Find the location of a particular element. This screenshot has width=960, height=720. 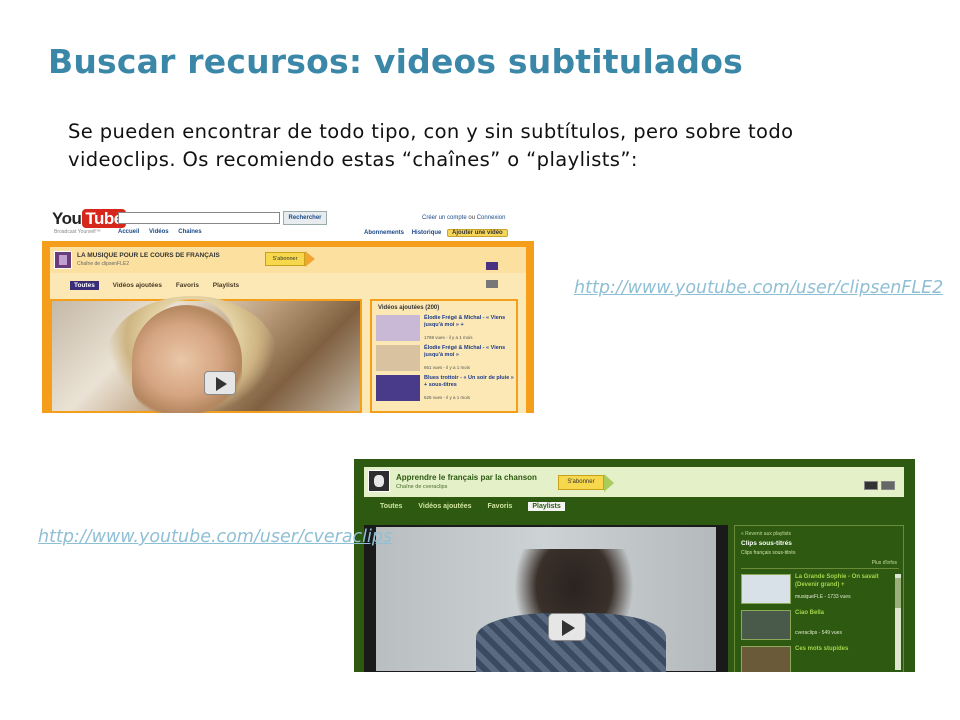

upload-button: Ajouter une vidéo is located at coordinates (477, 233).